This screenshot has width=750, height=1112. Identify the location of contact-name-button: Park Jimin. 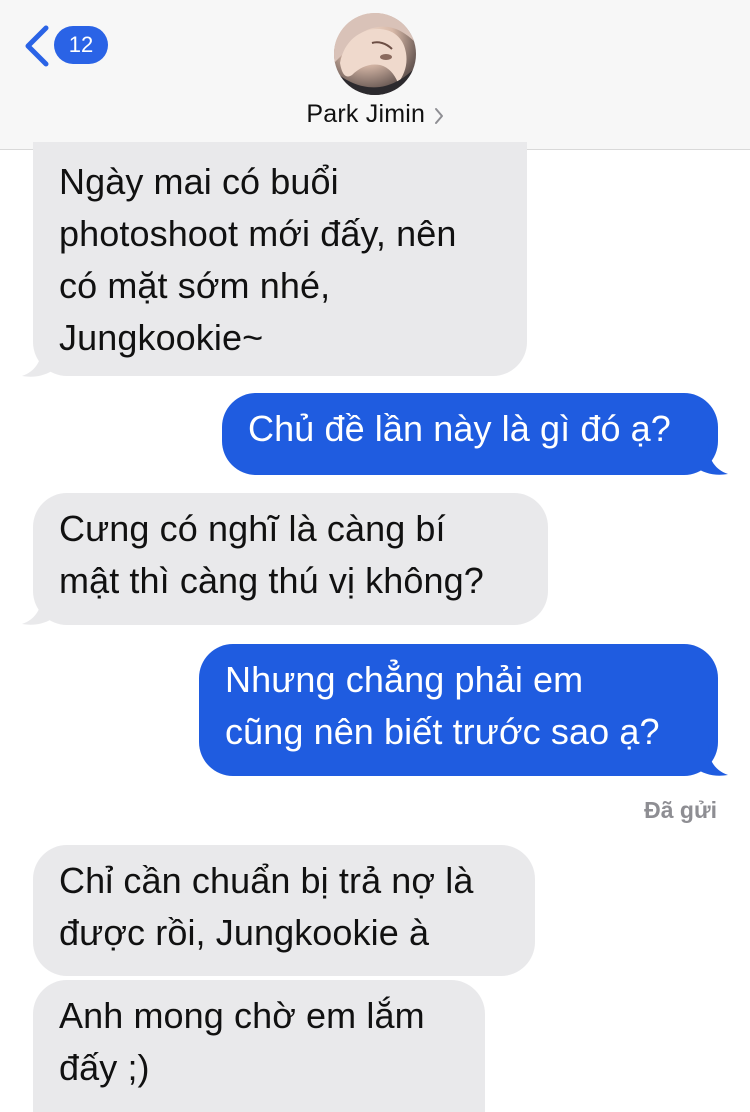
(375, 114).